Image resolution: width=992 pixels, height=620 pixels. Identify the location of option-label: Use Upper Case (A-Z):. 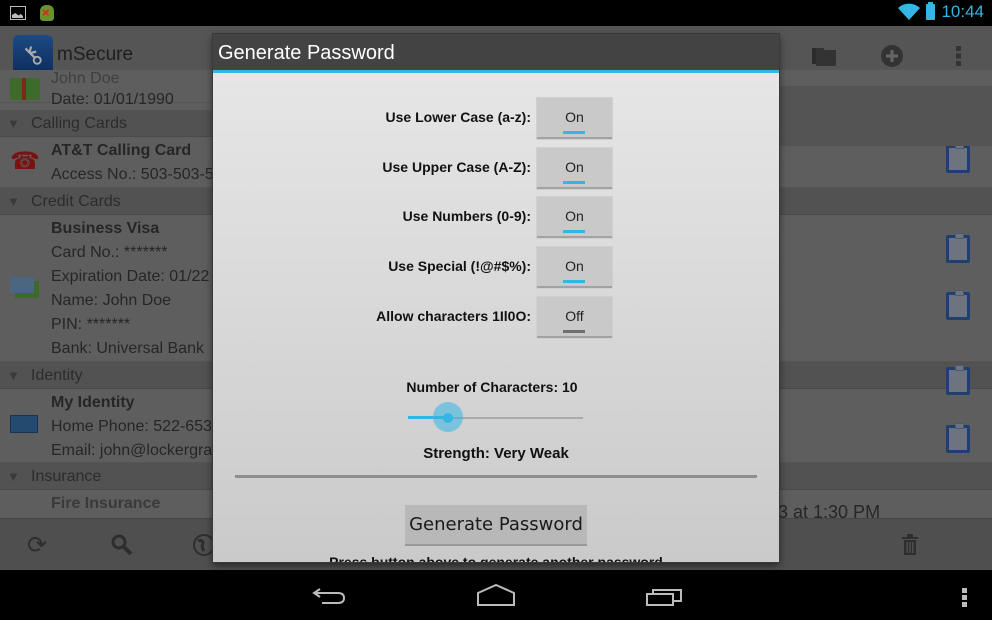
(456, 167).